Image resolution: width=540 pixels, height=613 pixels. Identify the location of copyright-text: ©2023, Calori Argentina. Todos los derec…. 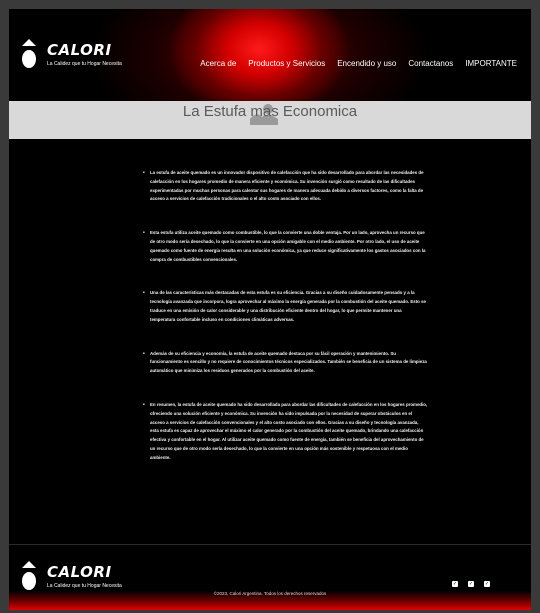
(270, 593).